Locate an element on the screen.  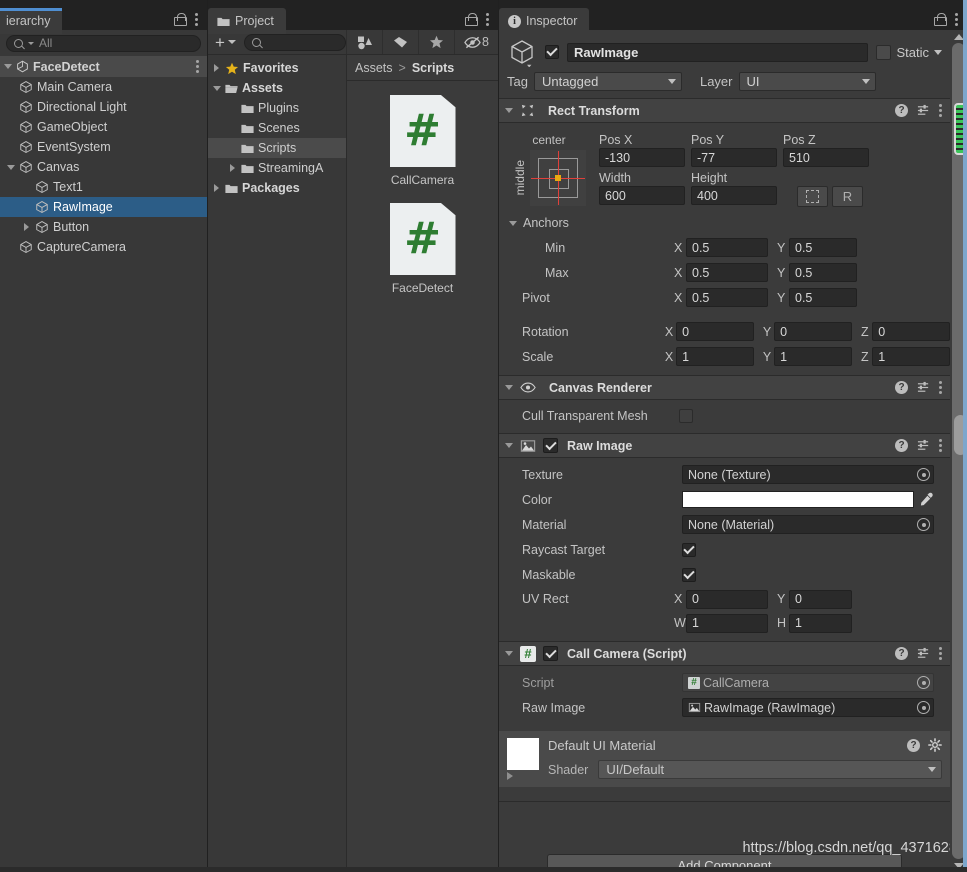
raw-image-enabled-checkbox is located at coordinates (550, 445).